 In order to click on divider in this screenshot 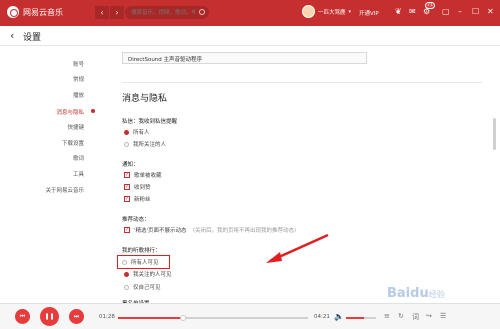, I will do `click(302, 82)`.